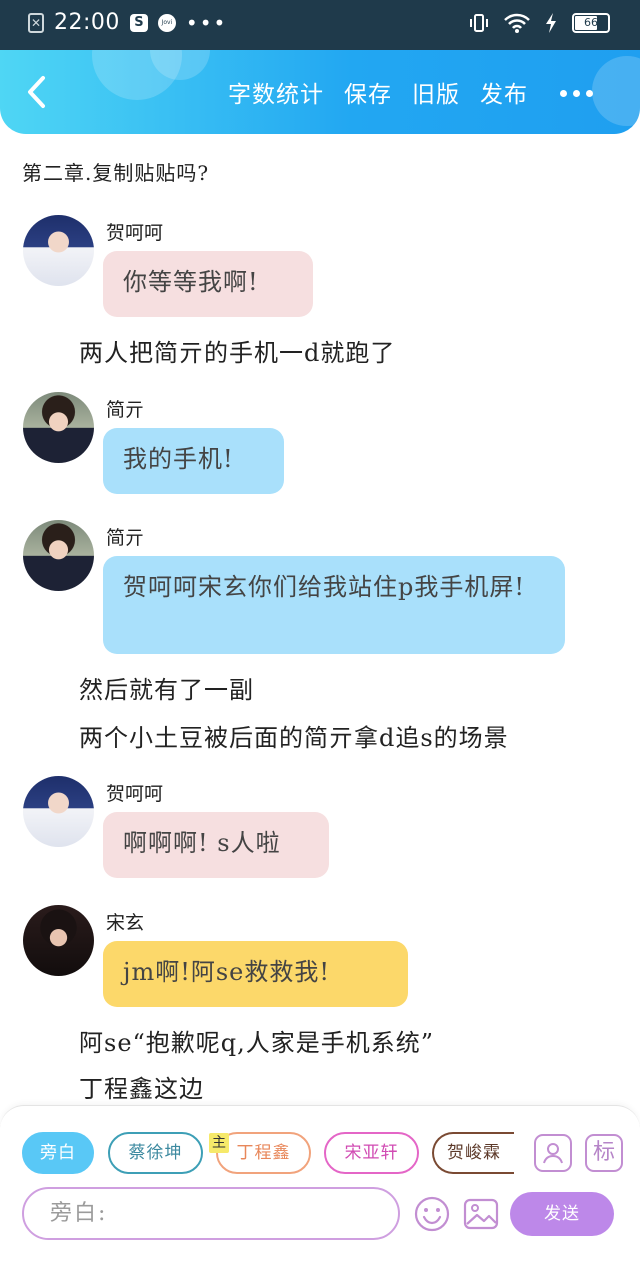 The width and height of the screenshot is (640, 1276). Describe the element at coordinates (125, 923) in the screenshot. I see `speaker-name: 宋玄` at that location.